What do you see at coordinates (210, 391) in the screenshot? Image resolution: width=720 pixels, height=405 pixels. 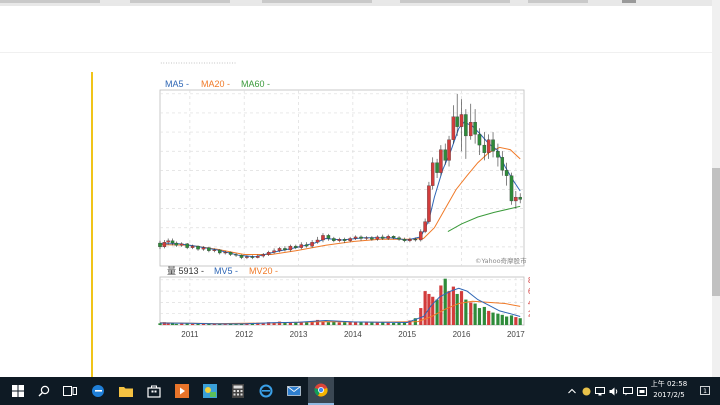 I see `paint-icon` at bounding box center [210, 391].